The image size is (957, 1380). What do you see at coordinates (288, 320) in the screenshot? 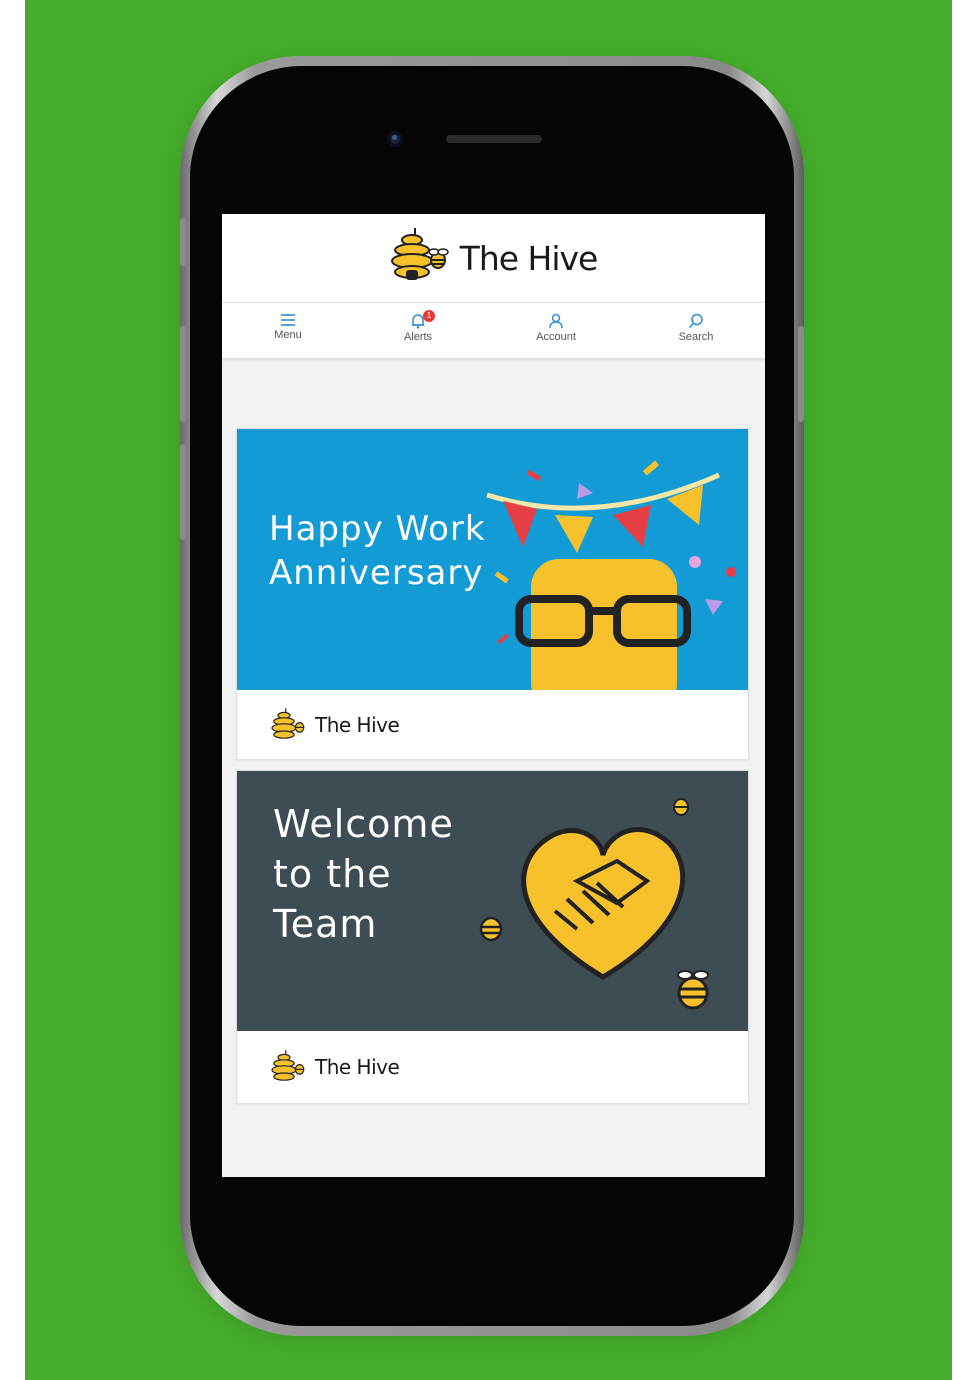
I see `hamburger-icon` at bounding box center [288, 320].